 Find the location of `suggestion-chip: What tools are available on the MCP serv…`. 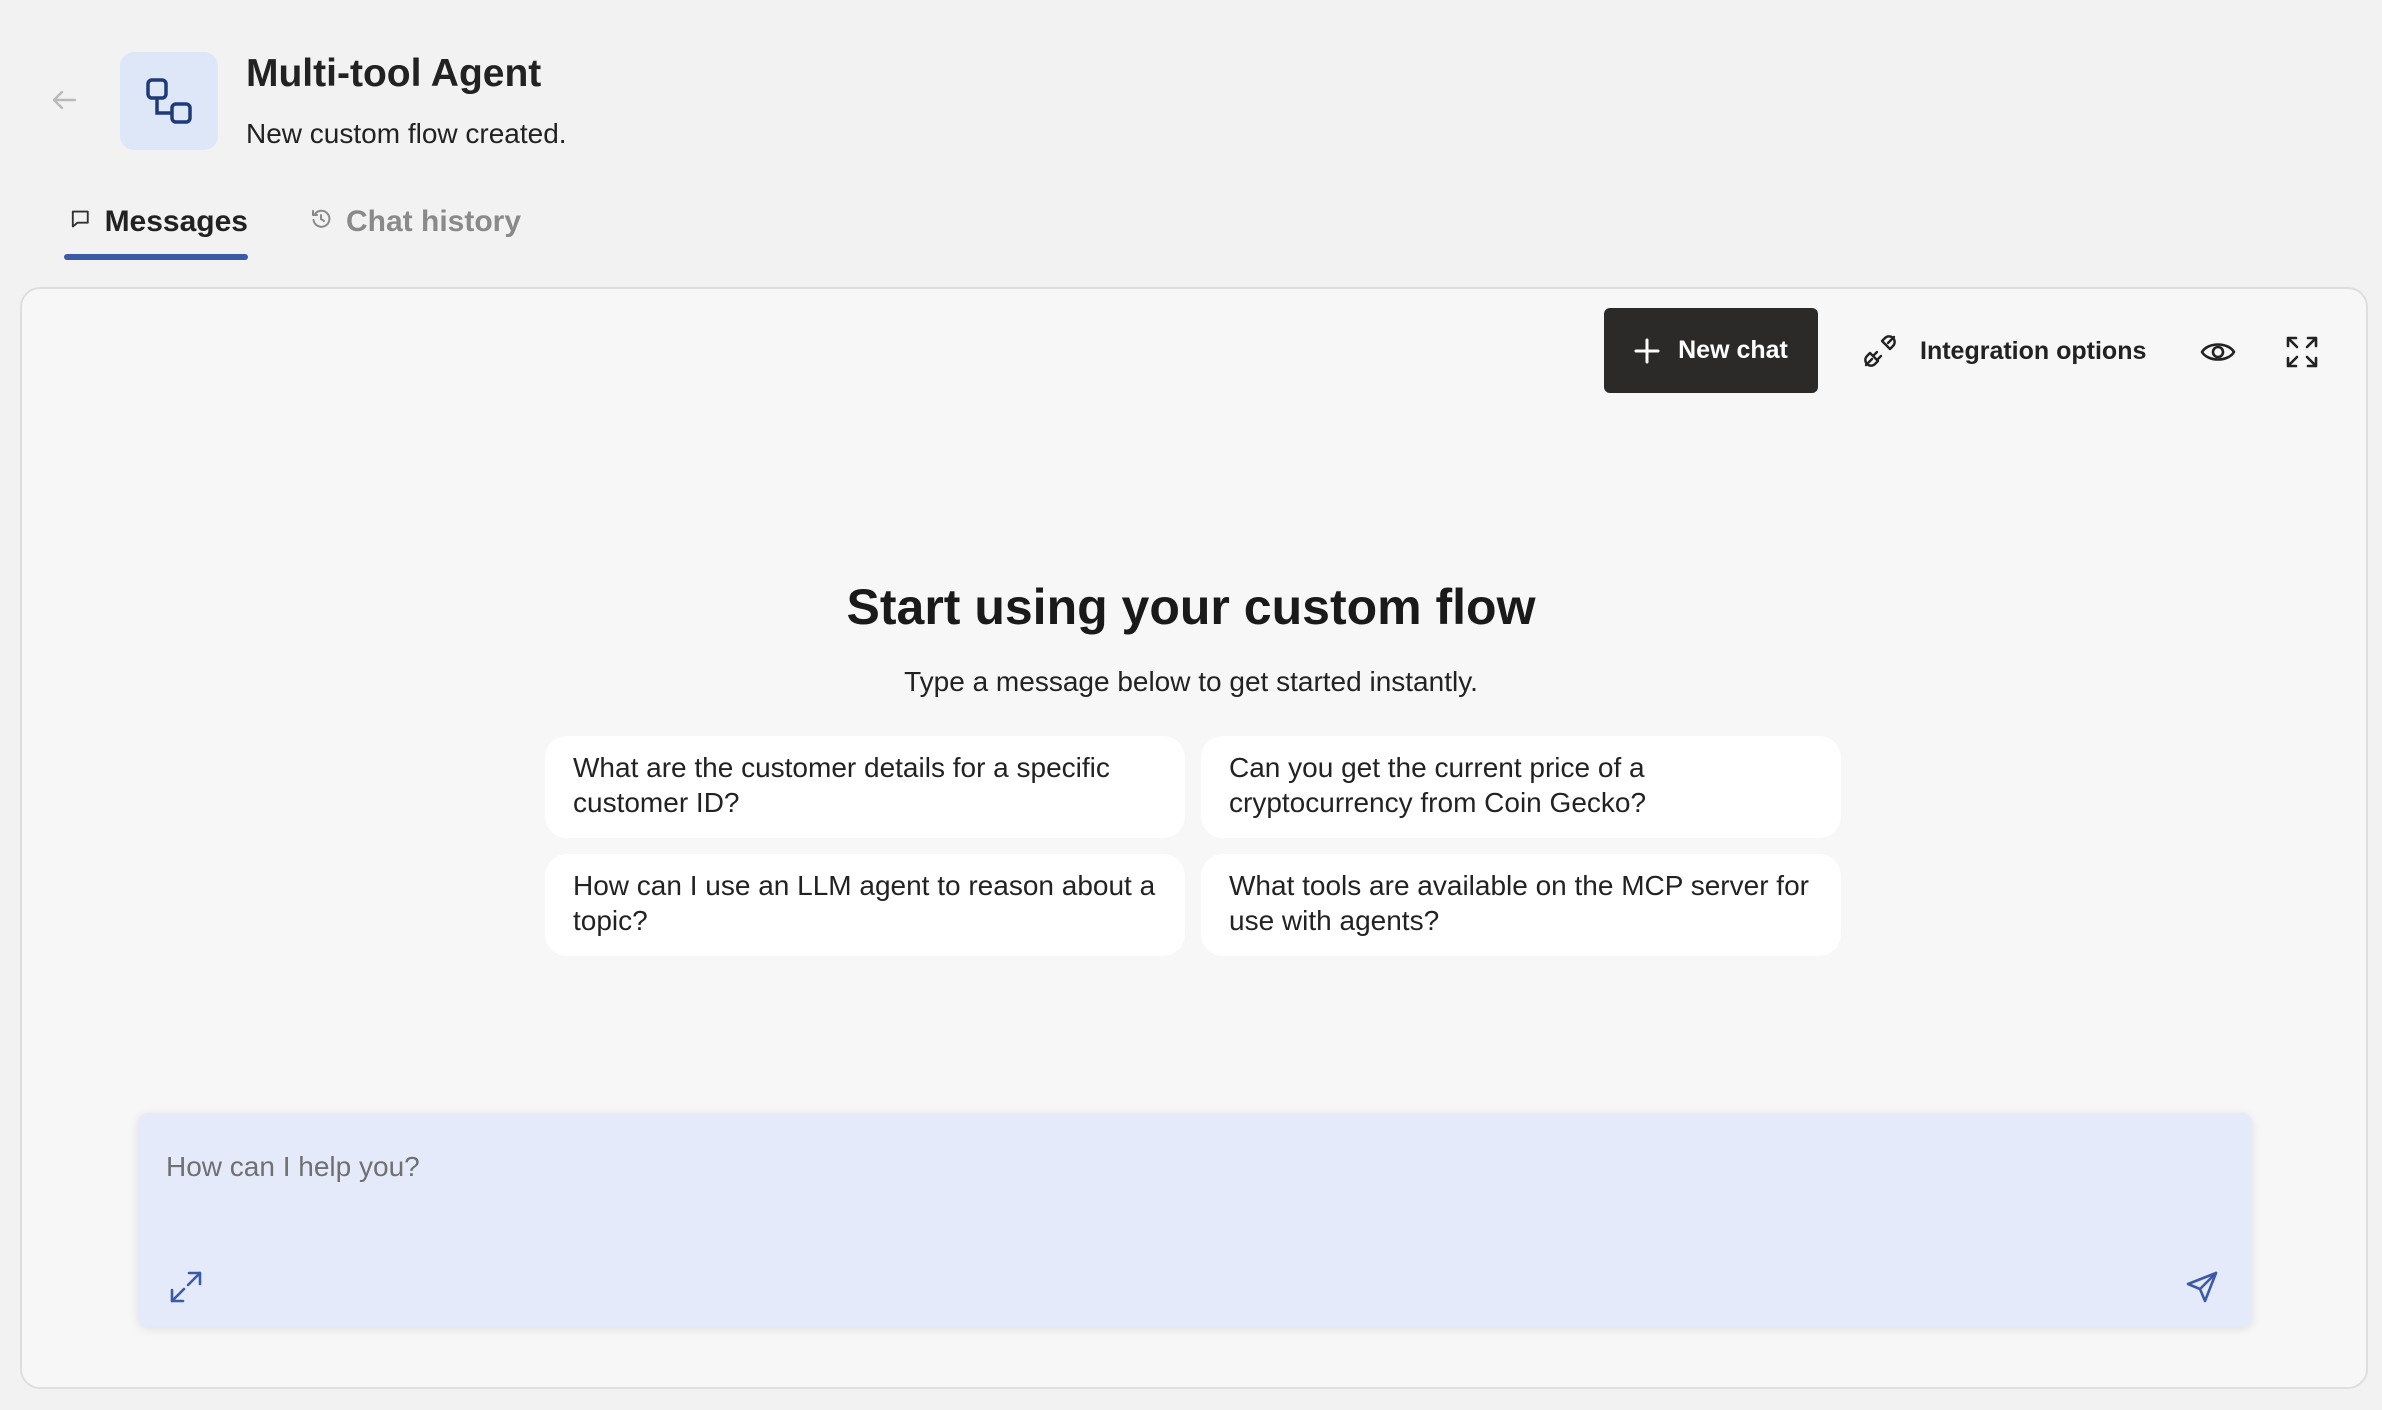

suggestion-chip: What tools are available on the MCP serv… is located at coordinates (1521, 905).